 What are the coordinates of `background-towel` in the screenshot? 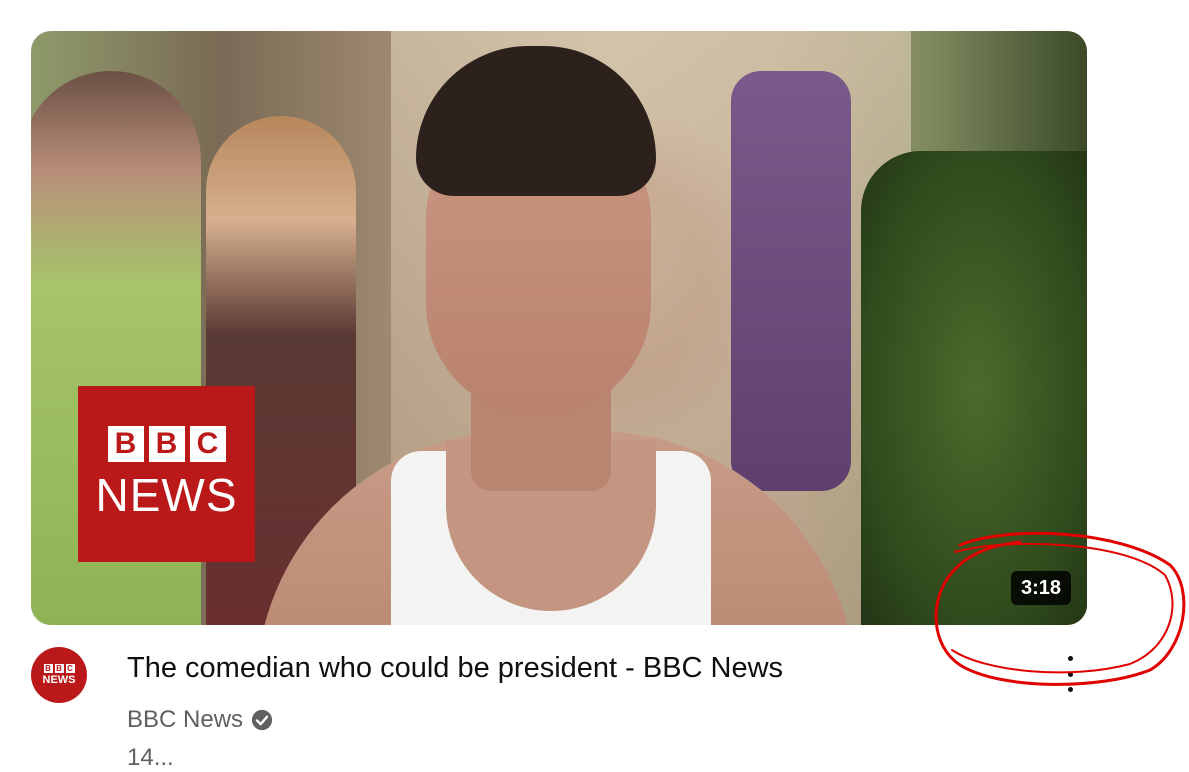 It's located at (791, 281).